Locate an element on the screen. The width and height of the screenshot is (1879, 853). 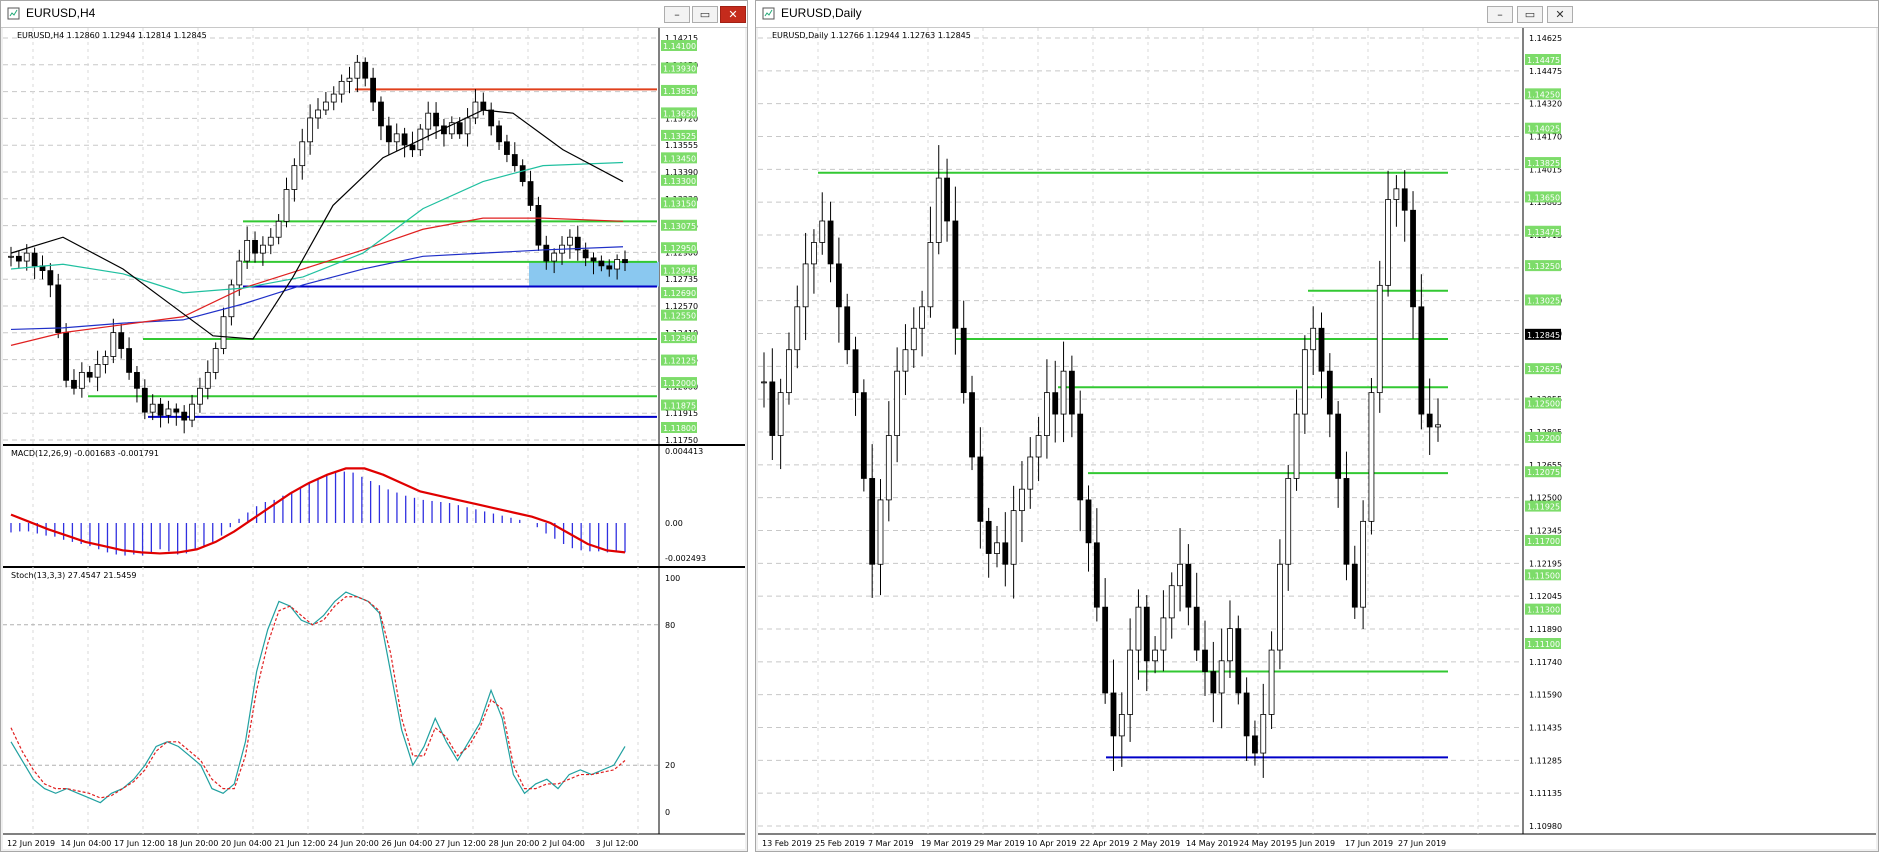
price-tick: 1.14170 is located at coordinates (1545, 137).